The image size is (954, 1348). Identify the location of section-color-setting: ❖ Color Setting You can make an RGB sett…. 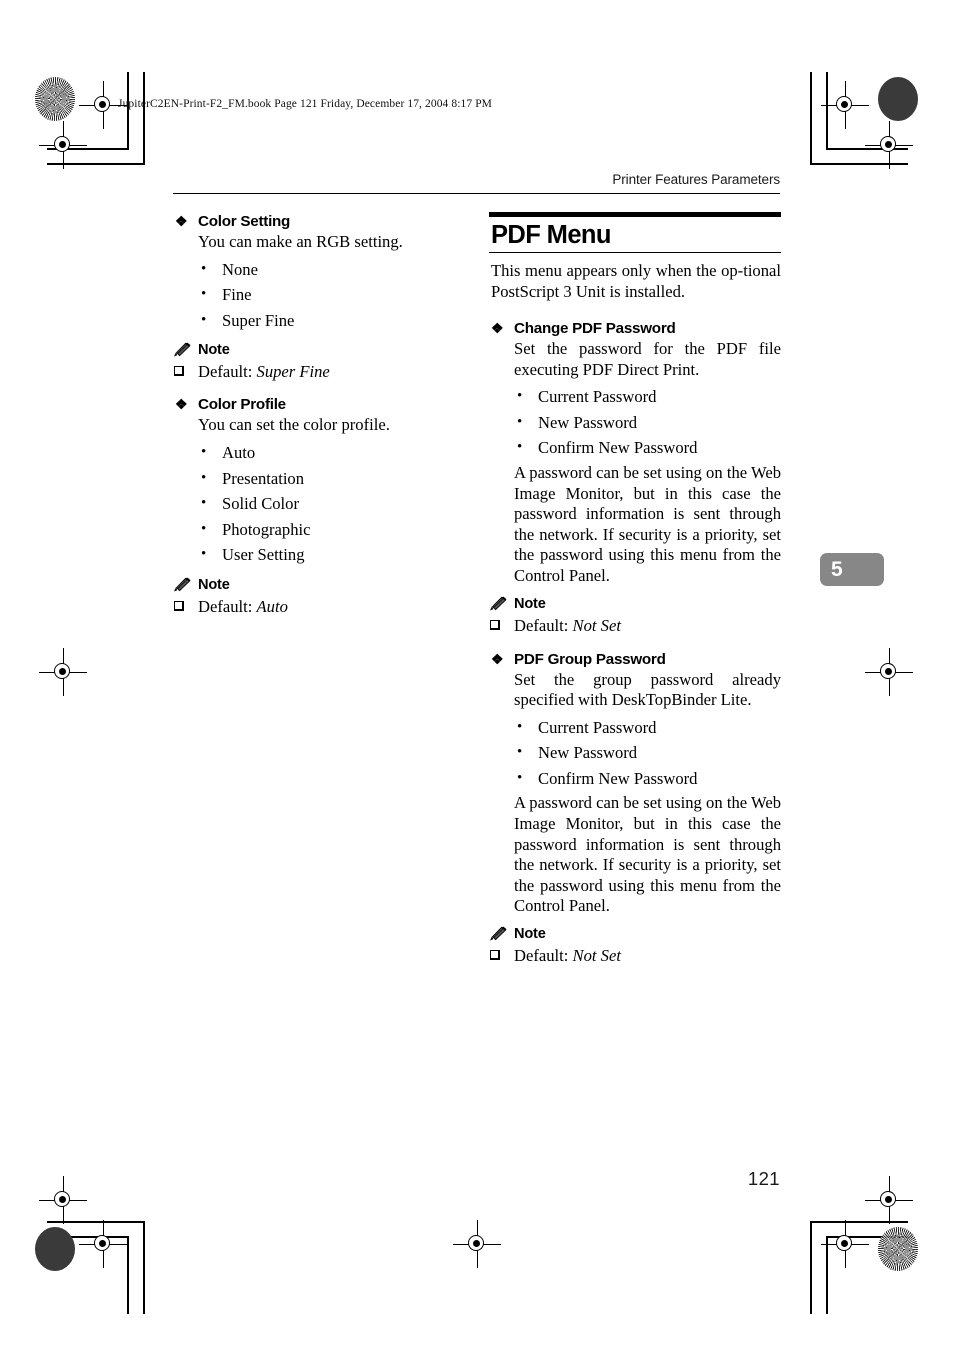
(319, 297).